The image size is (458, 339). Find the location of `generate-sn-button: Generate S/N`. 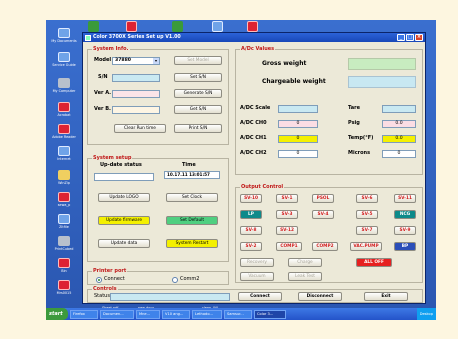

generate-sn-button: Generate S/N is located at coordinates (198, 93).